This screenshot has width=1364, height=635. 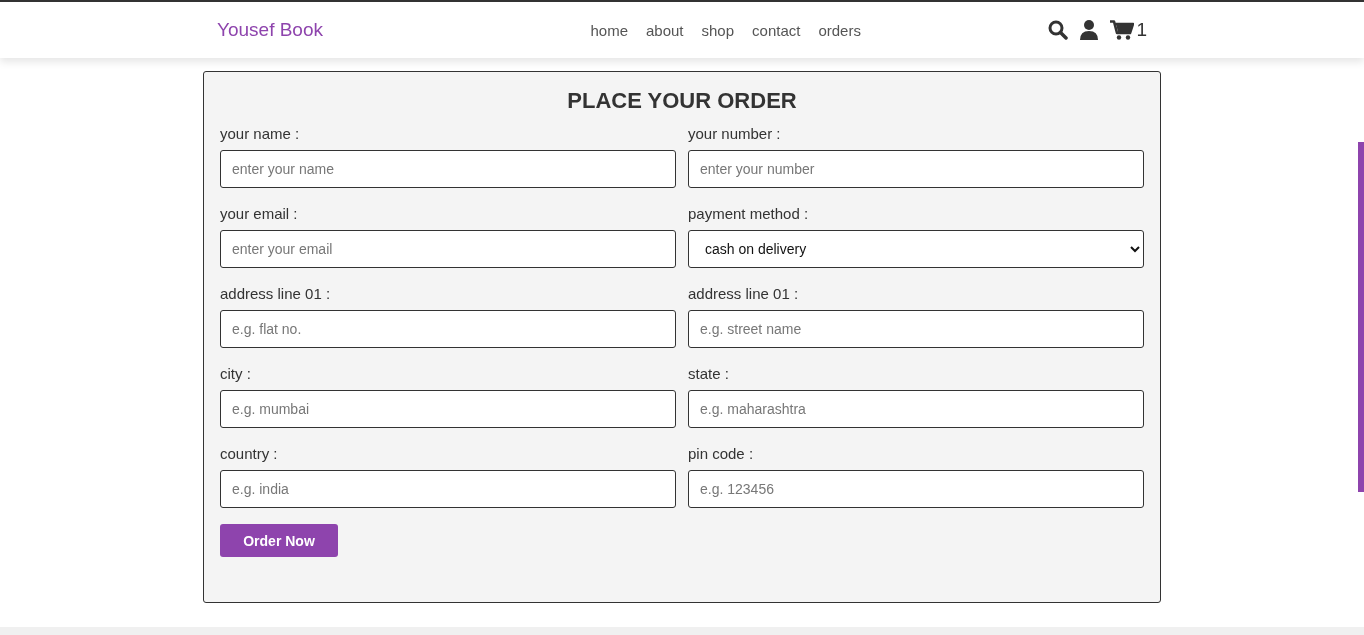 What do you see at coordinates (916, 169) in the screenshot?
I see `input-field: enter your number` at bounding box center [916, 169].